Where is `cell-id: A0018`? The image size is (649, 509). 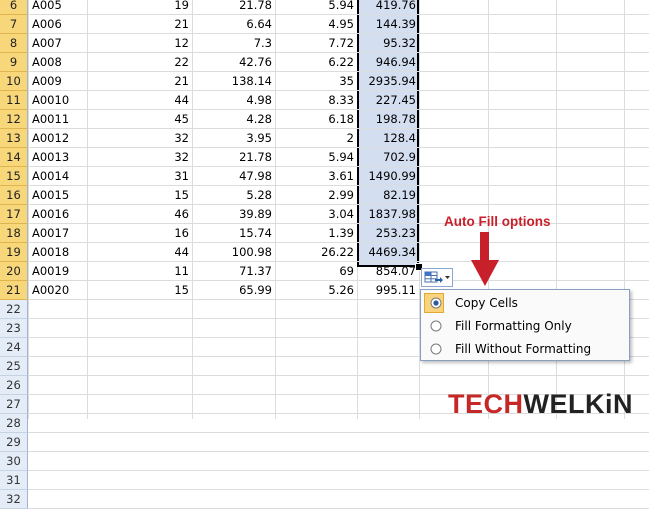
cell-id: A0018 is located at coordinates (58, 252).